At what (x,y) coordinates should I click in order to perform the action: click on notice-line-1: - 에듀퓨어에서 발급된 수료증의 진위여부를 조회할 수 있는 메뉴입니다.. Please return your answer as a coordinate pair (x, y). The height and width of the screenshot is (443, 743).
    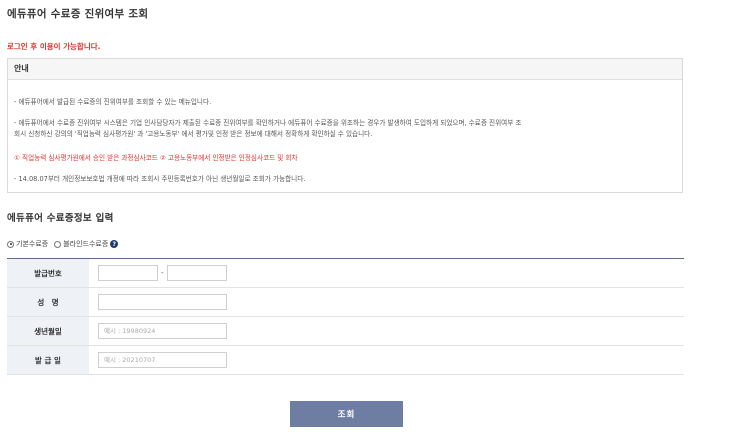
    Looking at the image, I should click on (113, 102).